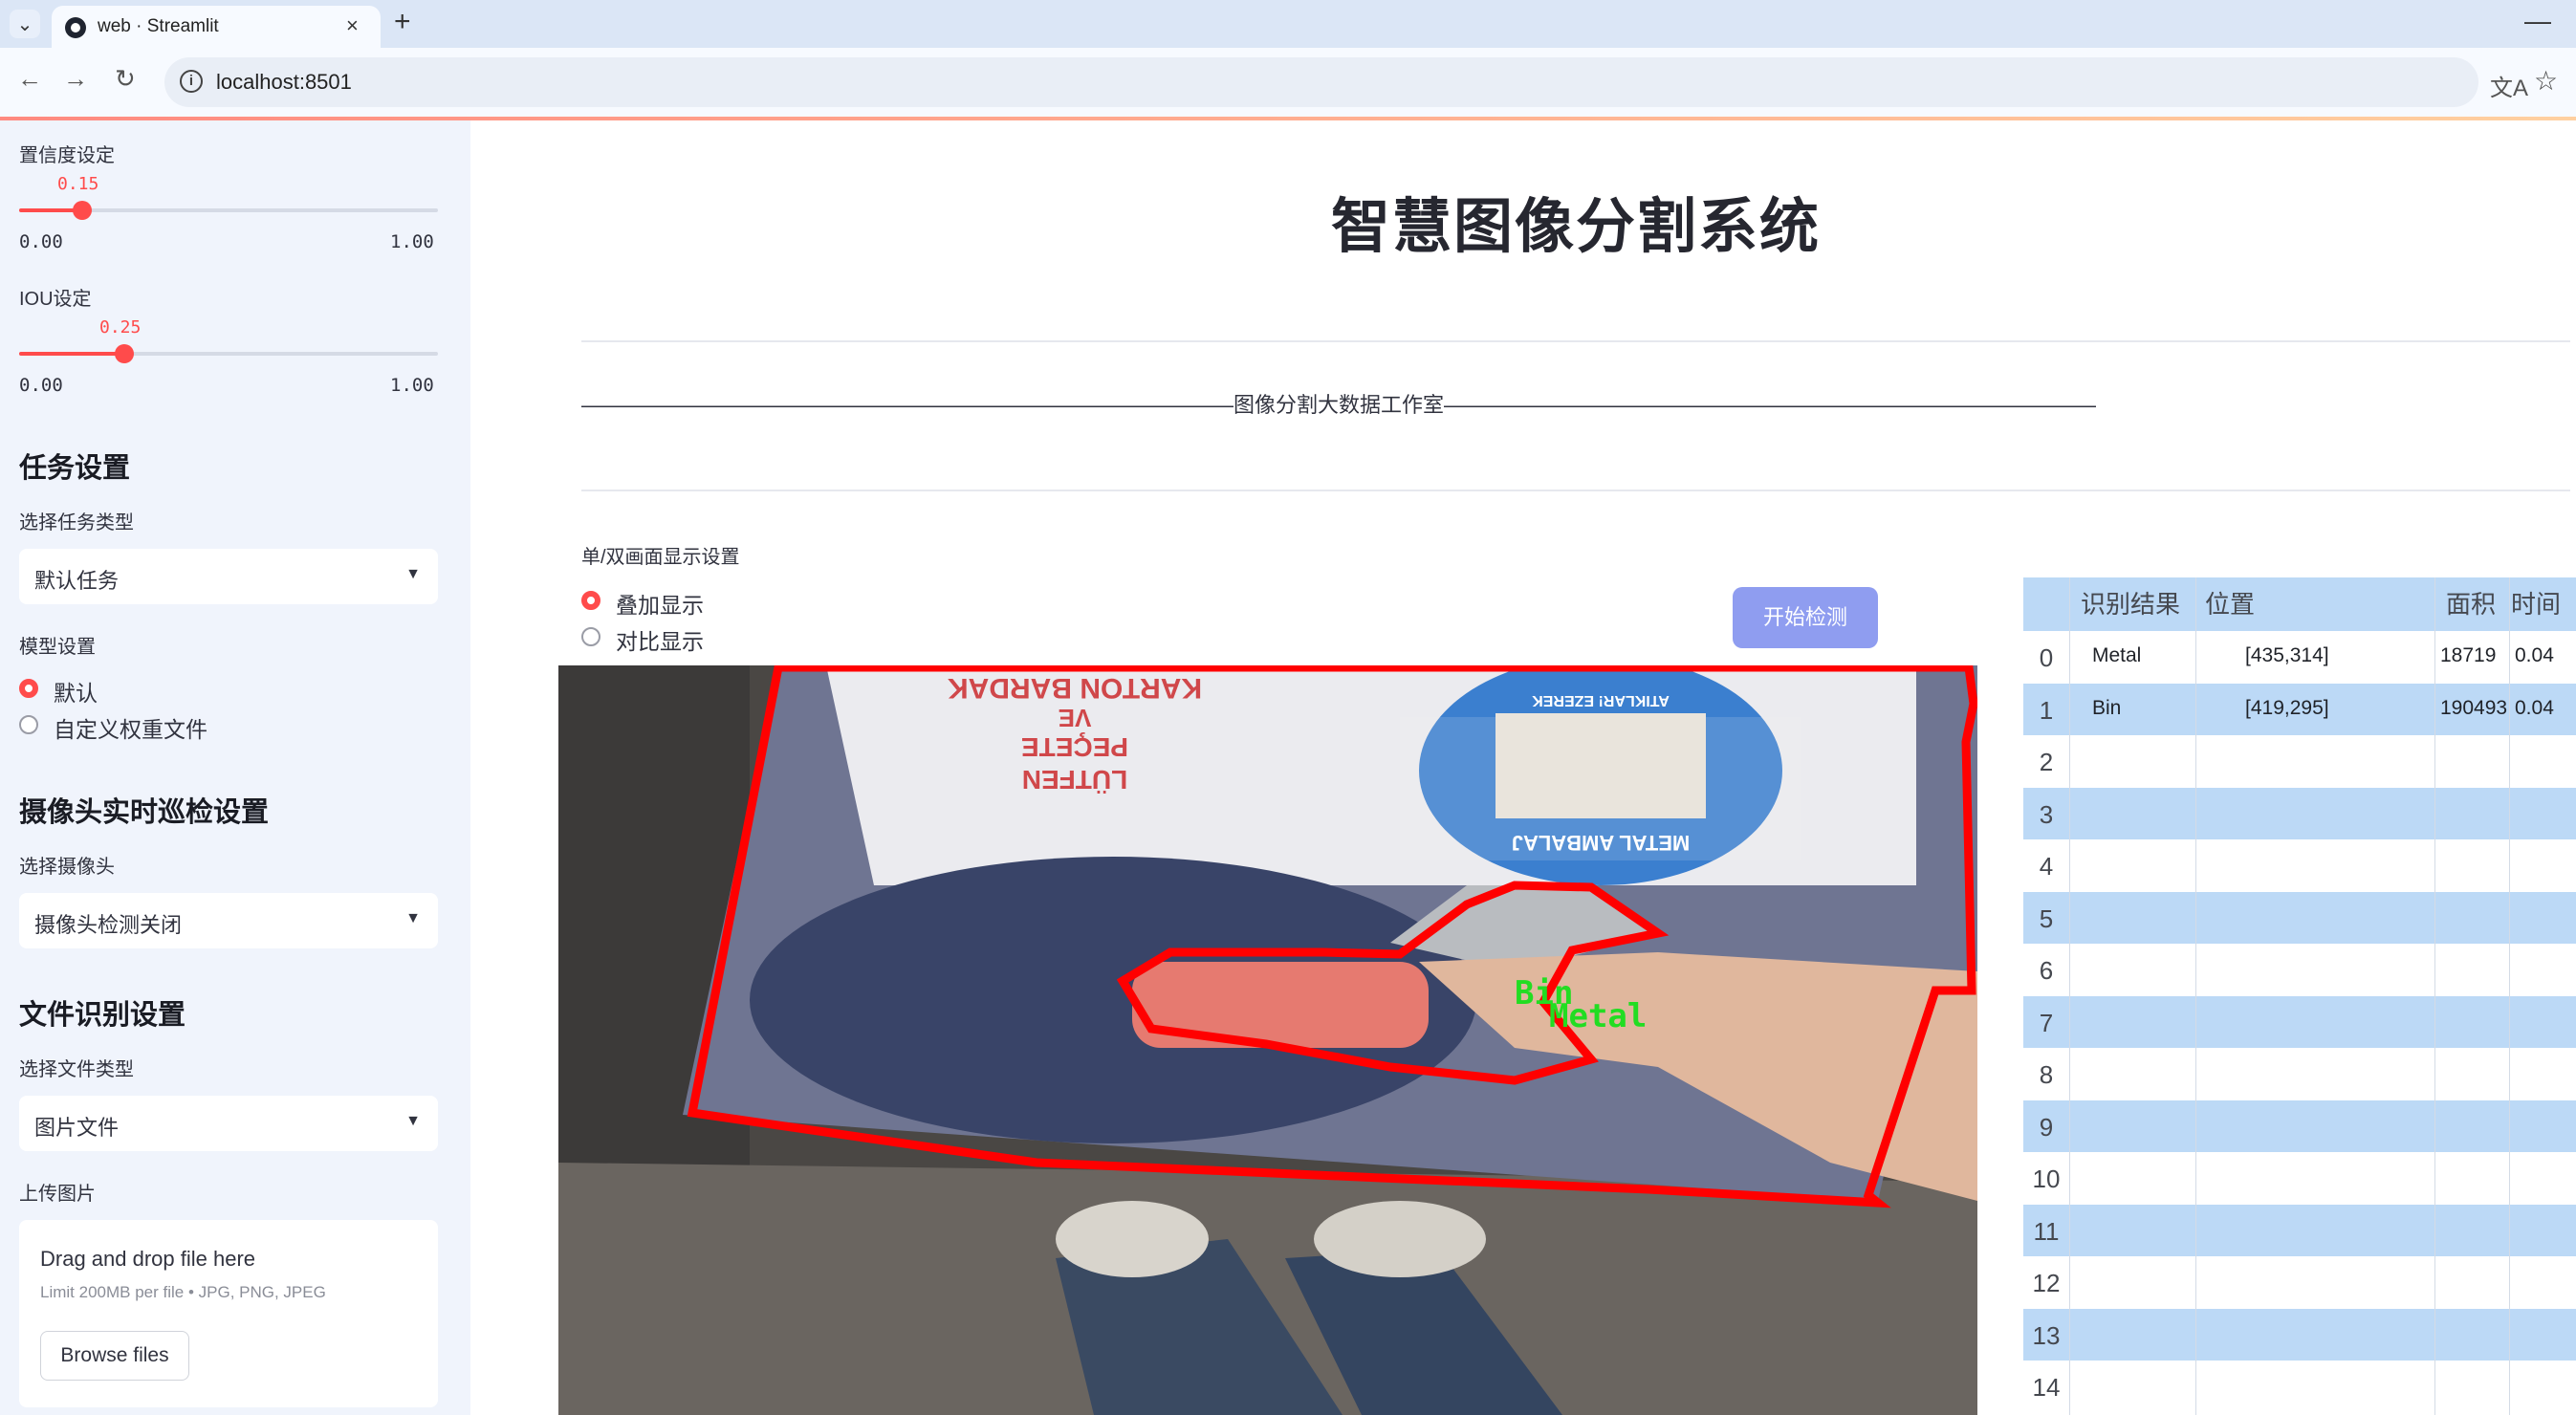 The image size is (2576, 1415). Describe the element at coordinates (77, 581) in the screenshot. I see `task-type-value: 默认任务` at that location.